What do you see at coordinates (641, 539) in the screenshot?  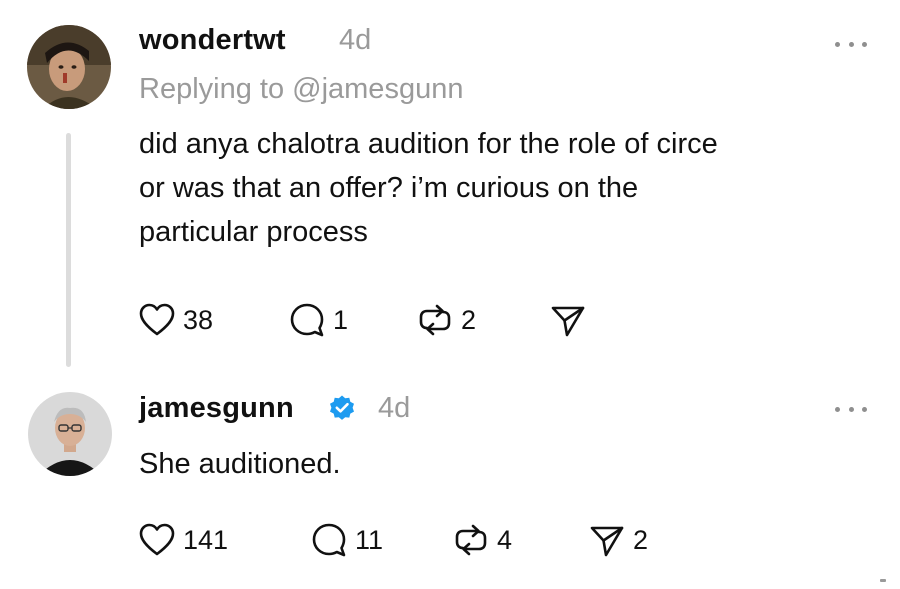 I see `share-count: 2` at bounding box center [641, 539].